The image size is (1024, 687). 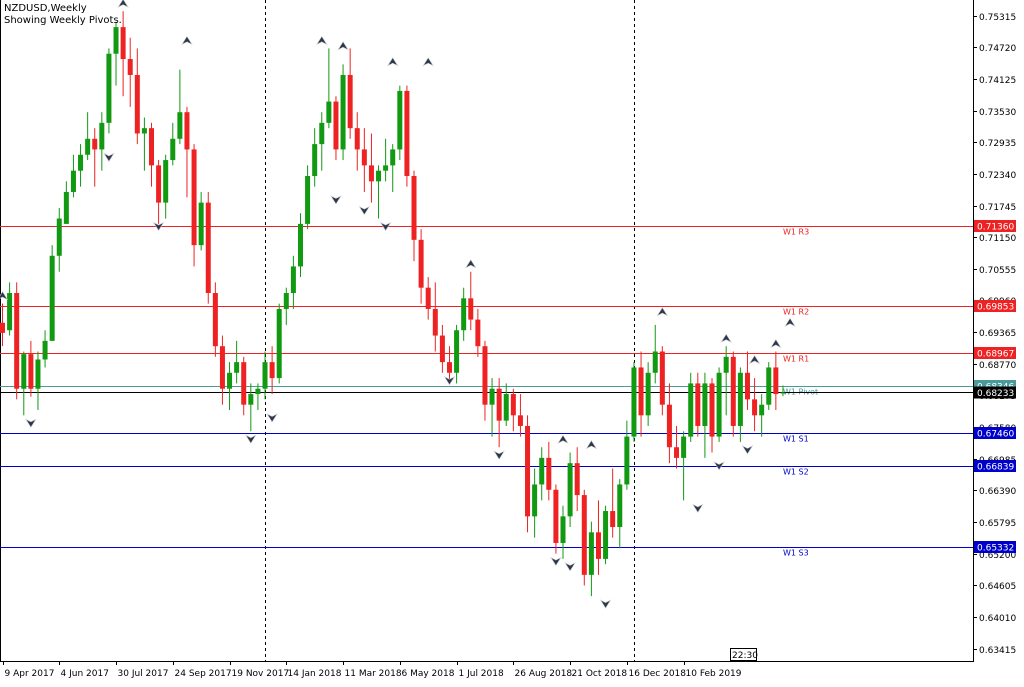 I want to click on x-tick-label: 26 Aug 2018, so click(x=544, y=674).